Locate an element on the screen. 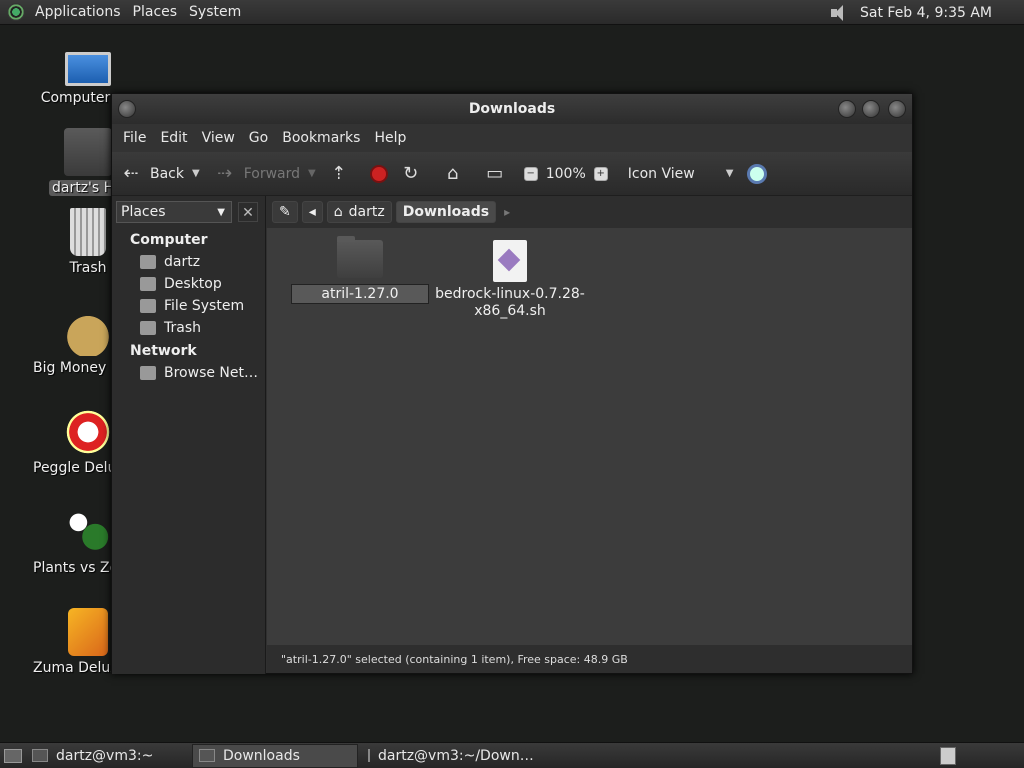  sidebar-header: Places ▼ ✕ is located at coordinates (188, 212).